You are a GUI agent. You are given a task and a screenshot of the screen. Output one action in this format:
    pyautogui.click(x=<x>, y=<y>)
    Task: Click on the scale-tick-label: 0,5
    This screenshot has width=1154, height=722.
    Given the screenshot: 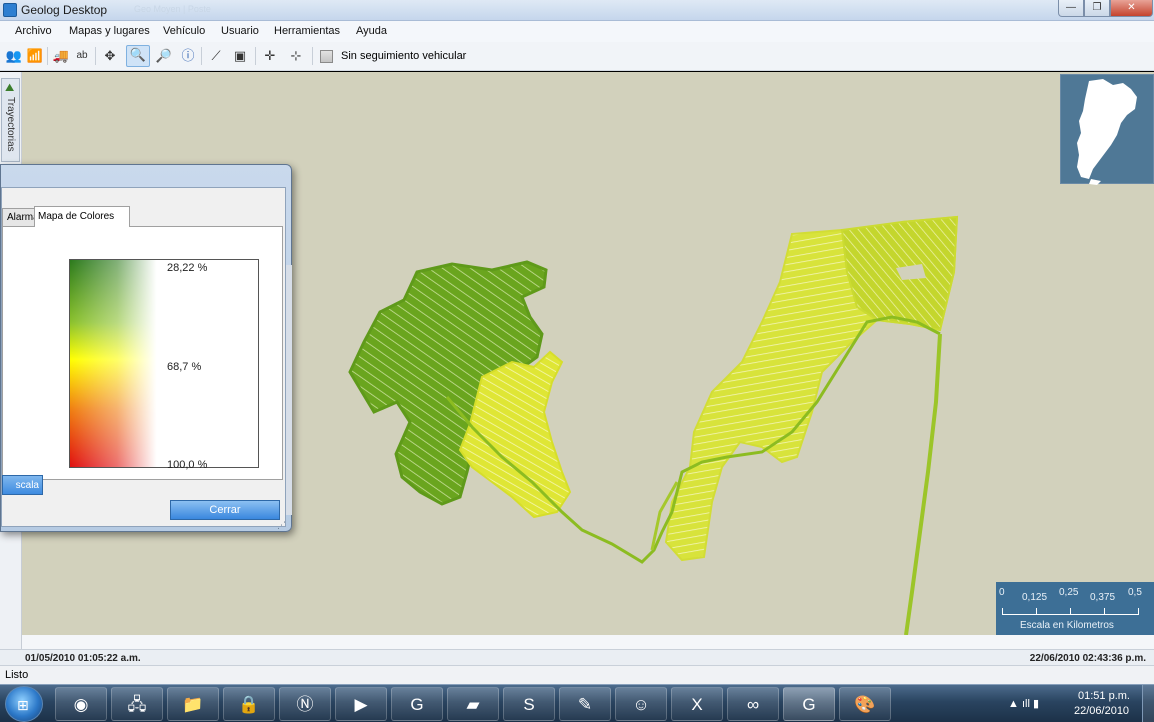 What is the action you would take?
    pyautogui.click(x=1135, y=592)
    